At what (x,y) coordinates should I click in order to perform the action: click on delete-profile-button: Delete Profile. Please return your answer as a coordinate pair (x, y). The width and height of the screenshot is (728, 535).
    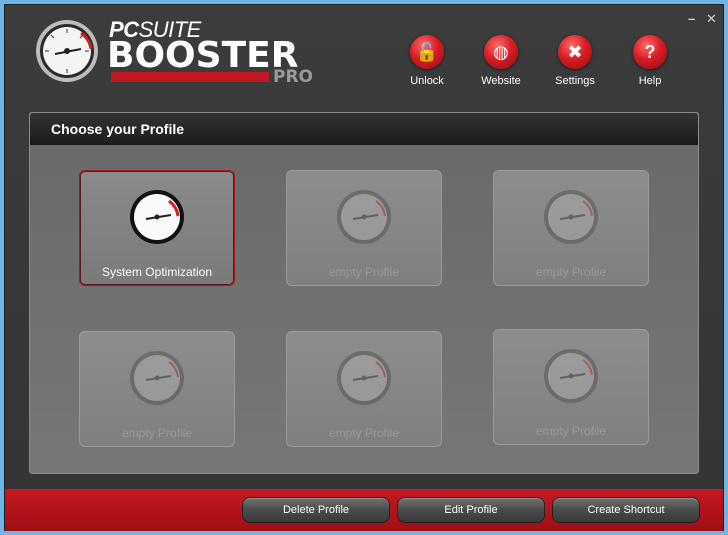
    Looking at the image, I should click on (316, 510).